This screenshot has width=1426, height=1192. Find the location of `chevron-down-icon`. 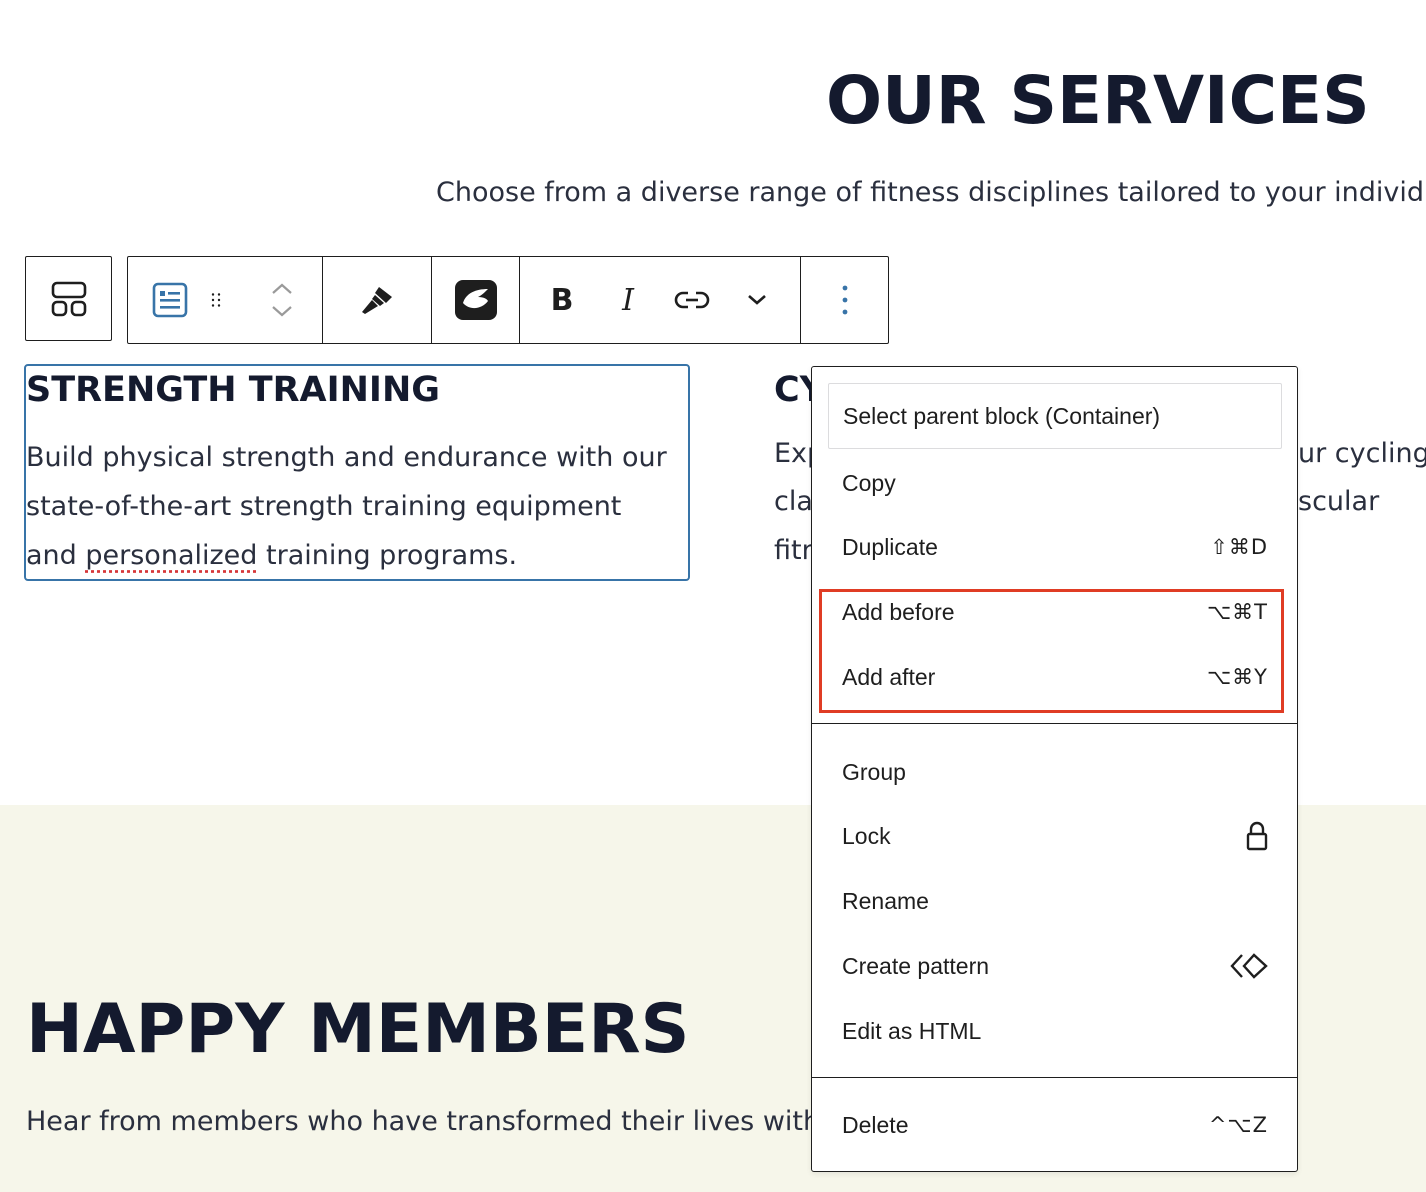

chevron-down-icon is located at coordinates (757, 300).